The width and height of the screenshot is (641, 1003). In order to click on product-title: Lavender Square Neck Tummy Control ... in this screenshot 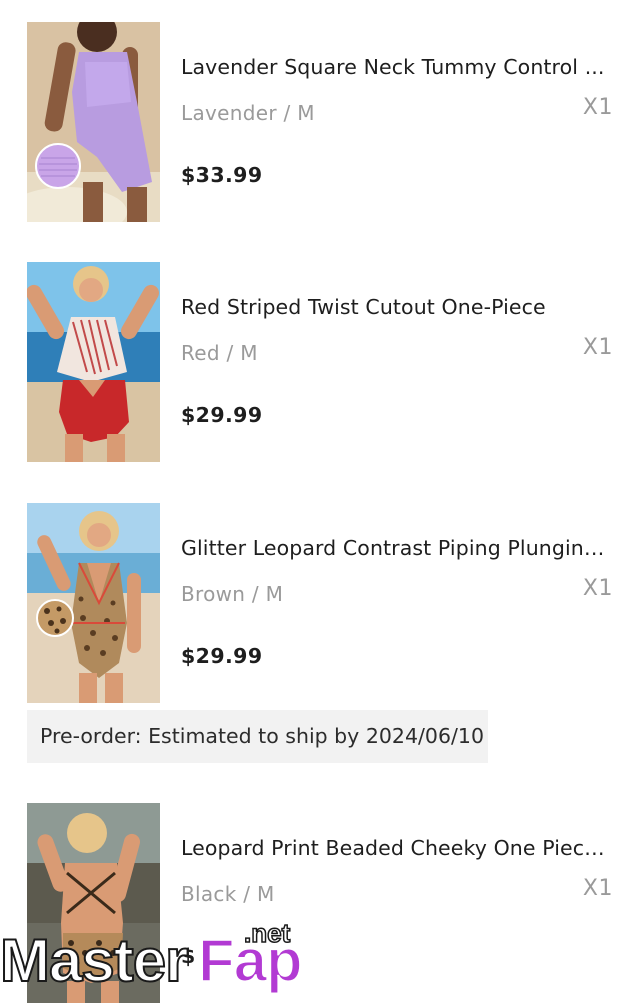, I will do `click(397, 67)`.